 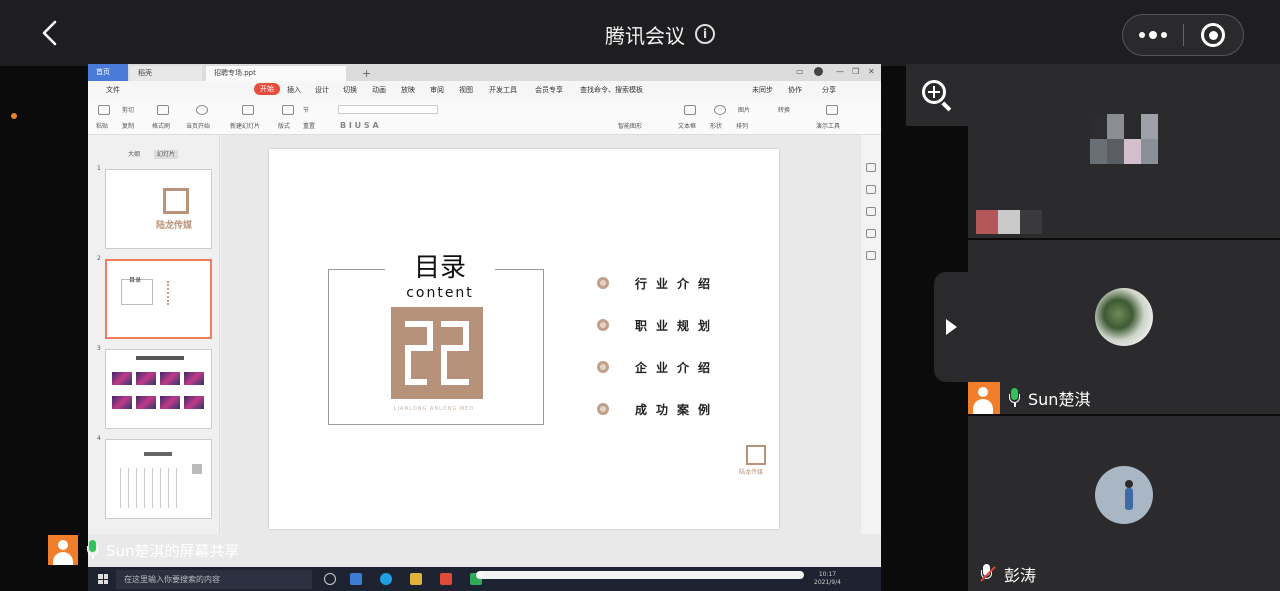 I want to click on top-bar: 腾讯会议 i, so click(x=640, y=33).